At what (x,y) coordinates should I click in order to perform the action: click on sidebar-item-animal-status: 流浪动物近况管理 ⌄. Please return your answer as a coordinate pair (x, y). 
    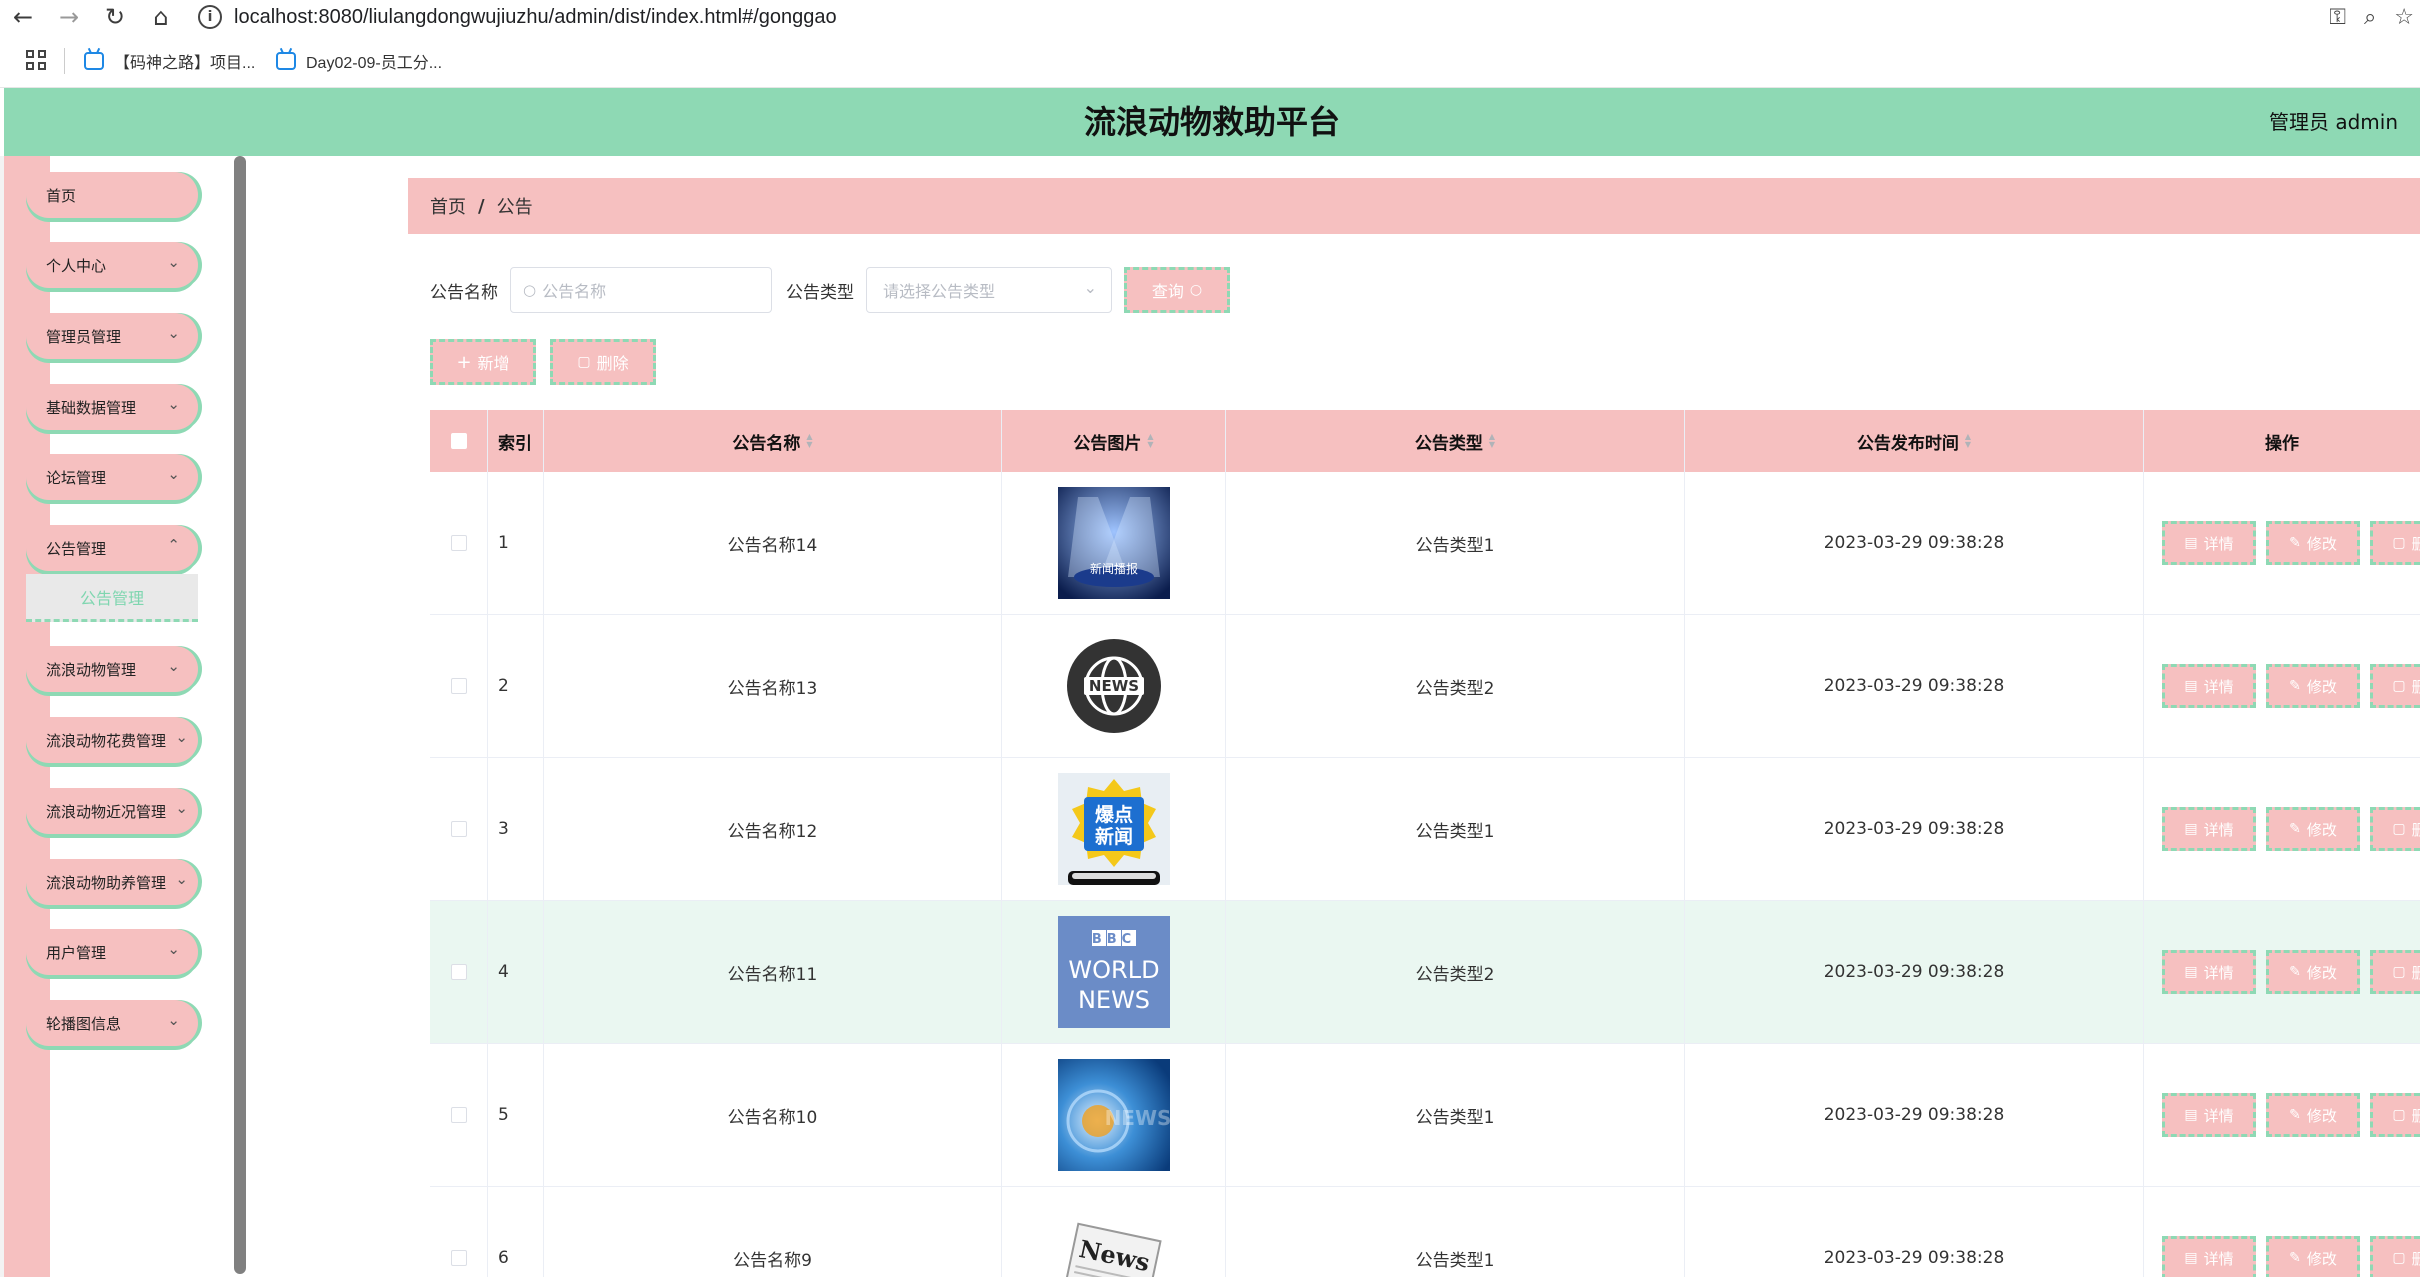
    Looking at the image, I should click on (112, 811).